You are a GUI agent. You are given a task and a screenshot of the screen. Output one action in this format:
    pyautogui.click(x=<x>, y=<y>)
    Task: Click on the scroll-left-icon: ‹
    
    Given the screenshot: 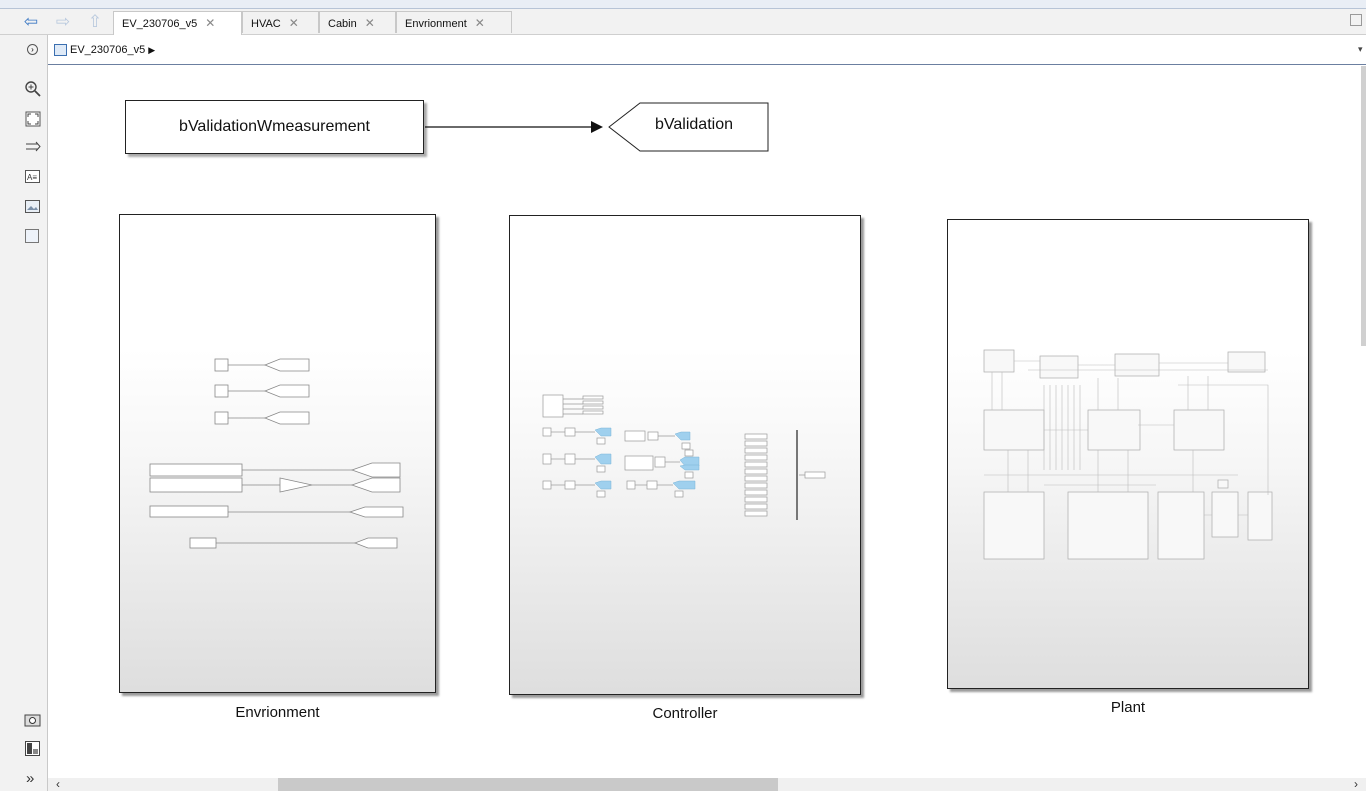 What is the action you would take?
    pyautogui.click(x=58, y=784)
    